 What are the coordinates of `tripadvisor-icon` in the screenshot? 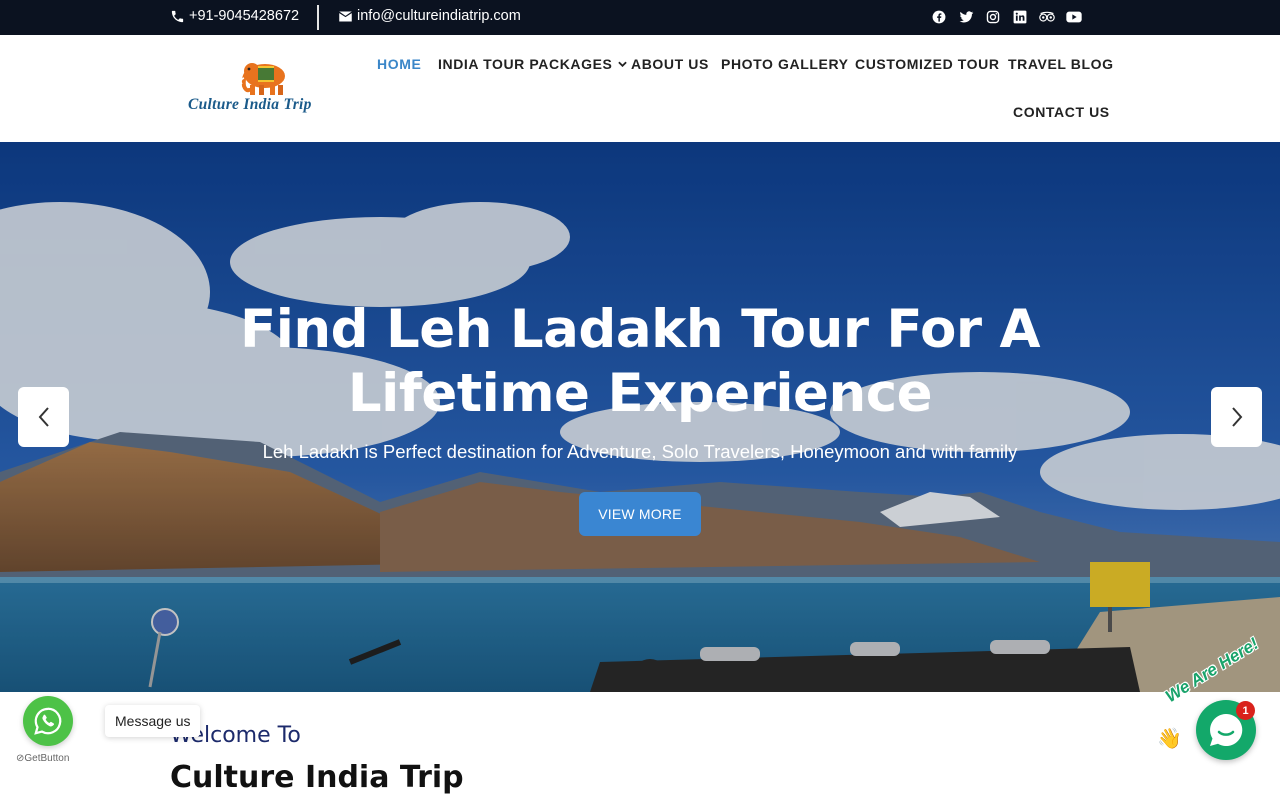 It's located at (1047, 17).